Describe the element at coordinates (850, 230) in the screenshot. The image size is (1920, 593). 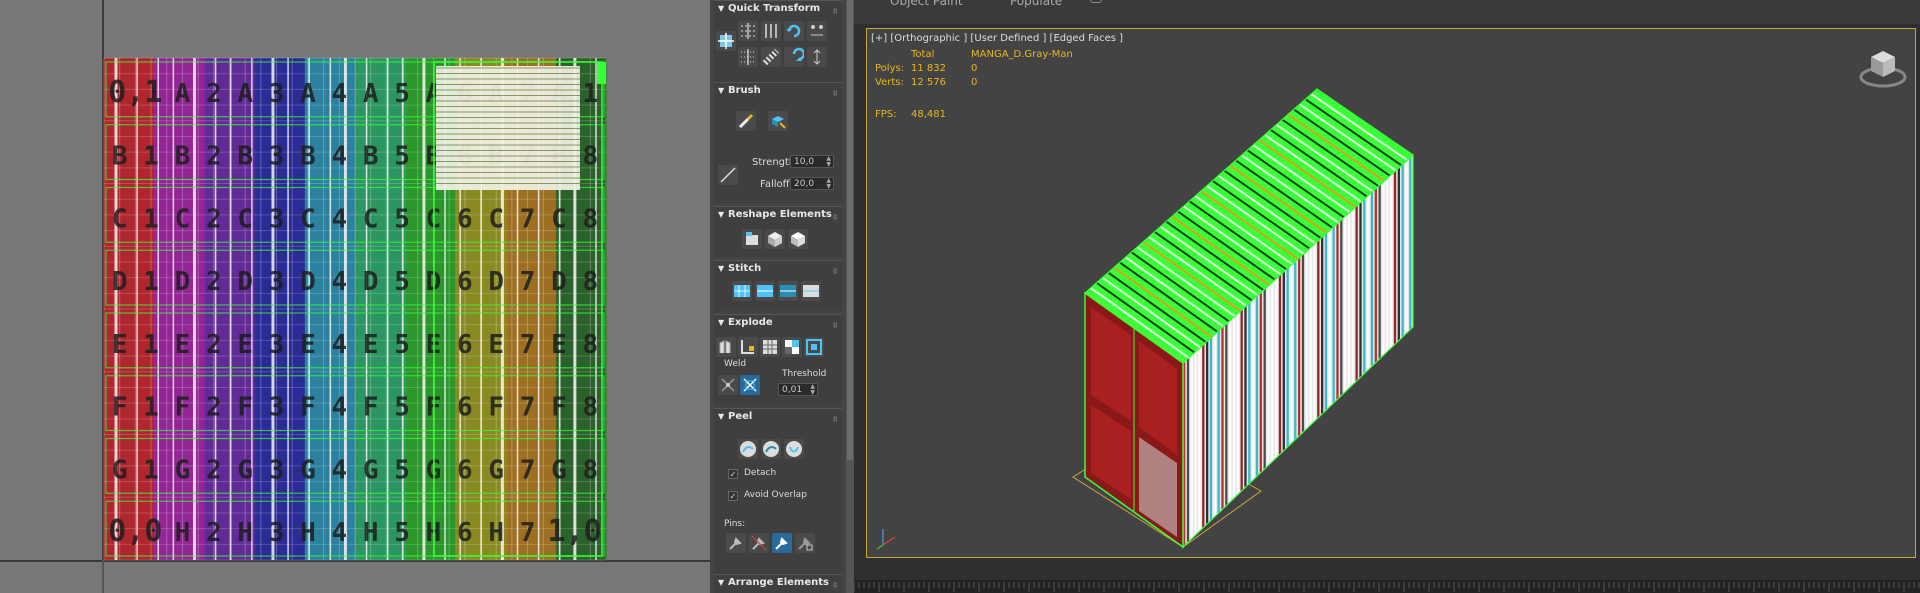
I see `panel-scroll-thumb` at that location.